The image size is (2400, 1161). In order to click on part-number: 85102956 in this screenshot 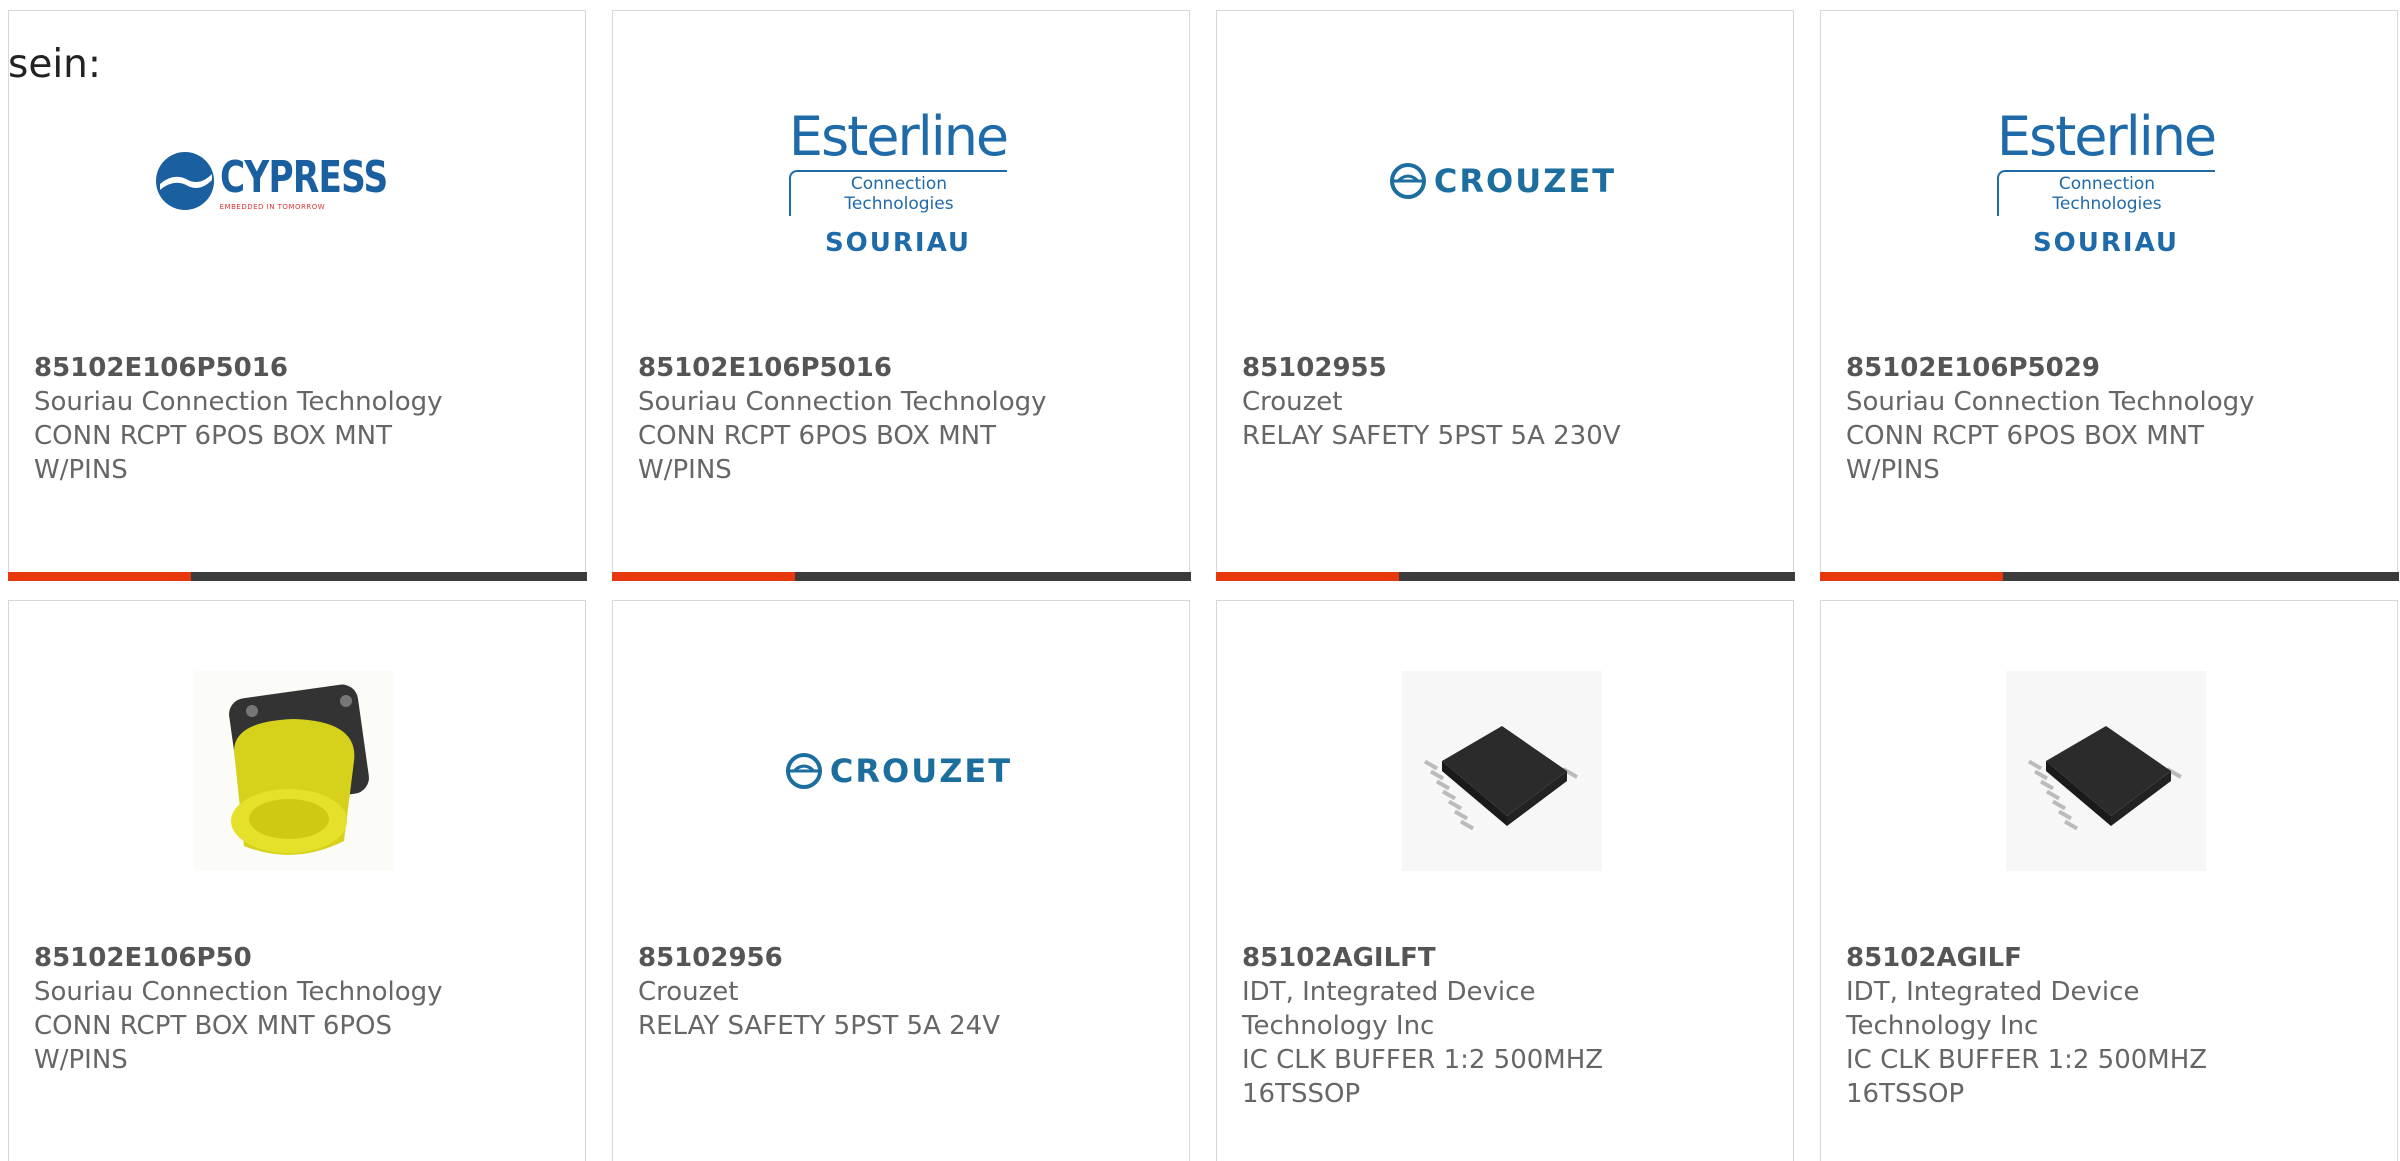, I will do `click(898, 958)`.